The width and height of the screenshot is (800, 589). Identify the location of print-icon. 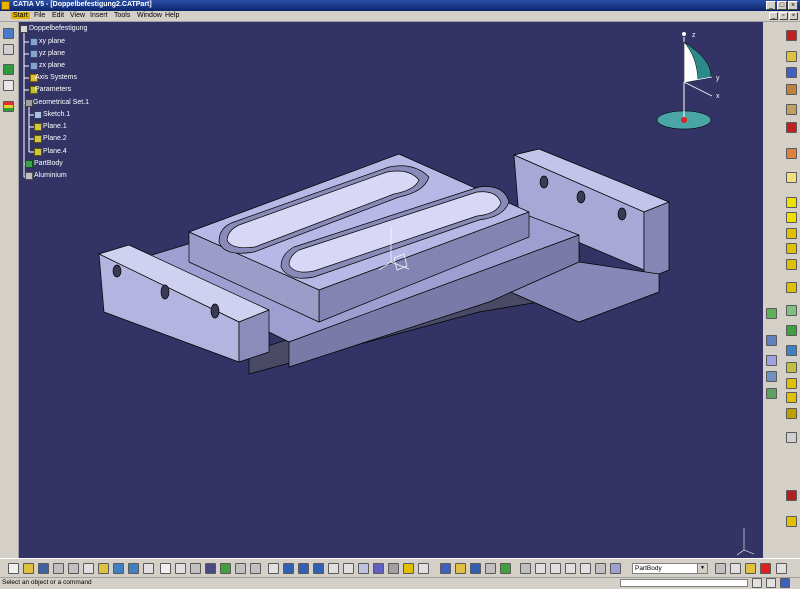
(58, 568).